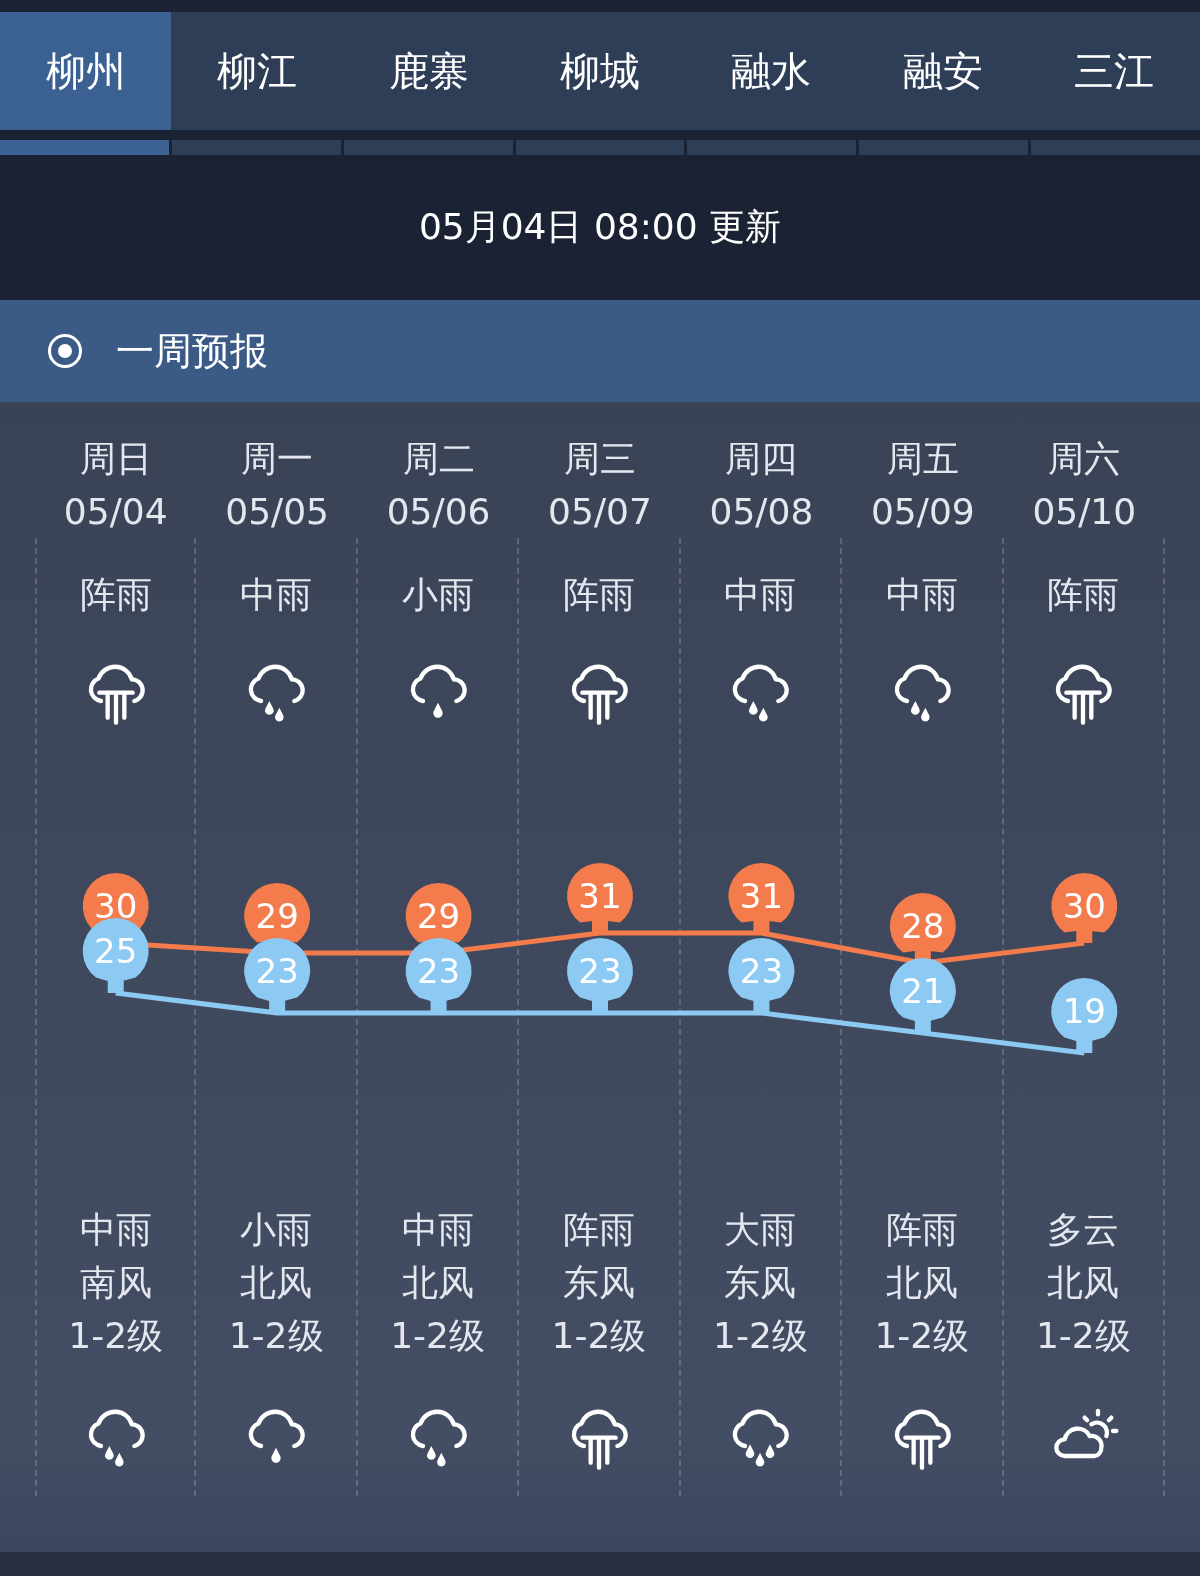  I want to click on weekday-label: 周一, so click(277, 459).